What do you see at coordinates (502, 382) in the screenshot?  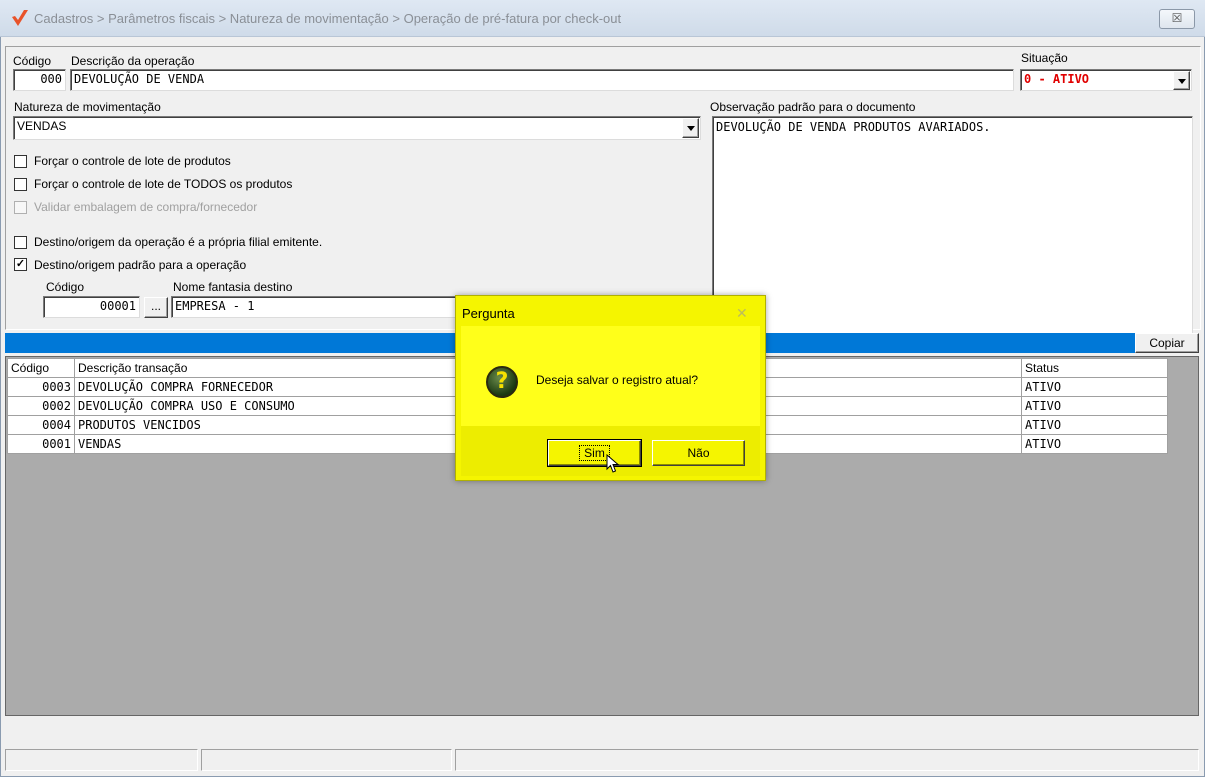 I see `question-icon: ?` at bounding box center [502, 382].